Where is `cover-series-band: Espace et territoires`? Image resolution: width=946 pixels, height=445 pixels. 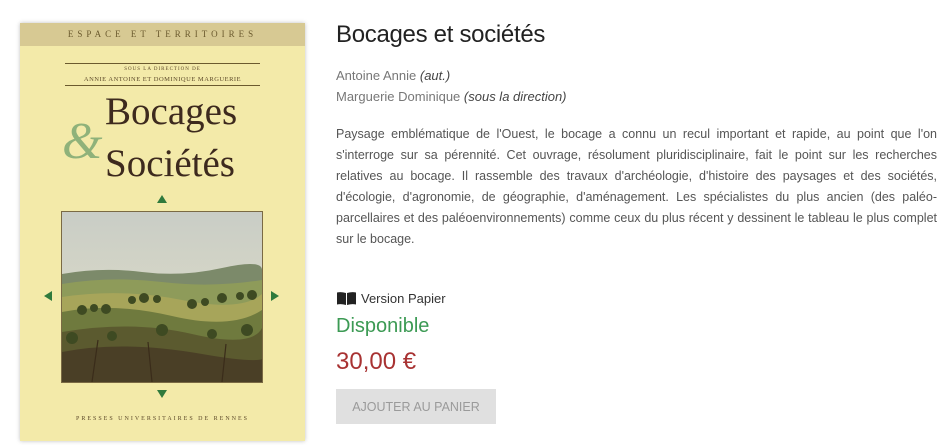 cover-series-band: Espace et territoires is located at coordinates (162, 34).